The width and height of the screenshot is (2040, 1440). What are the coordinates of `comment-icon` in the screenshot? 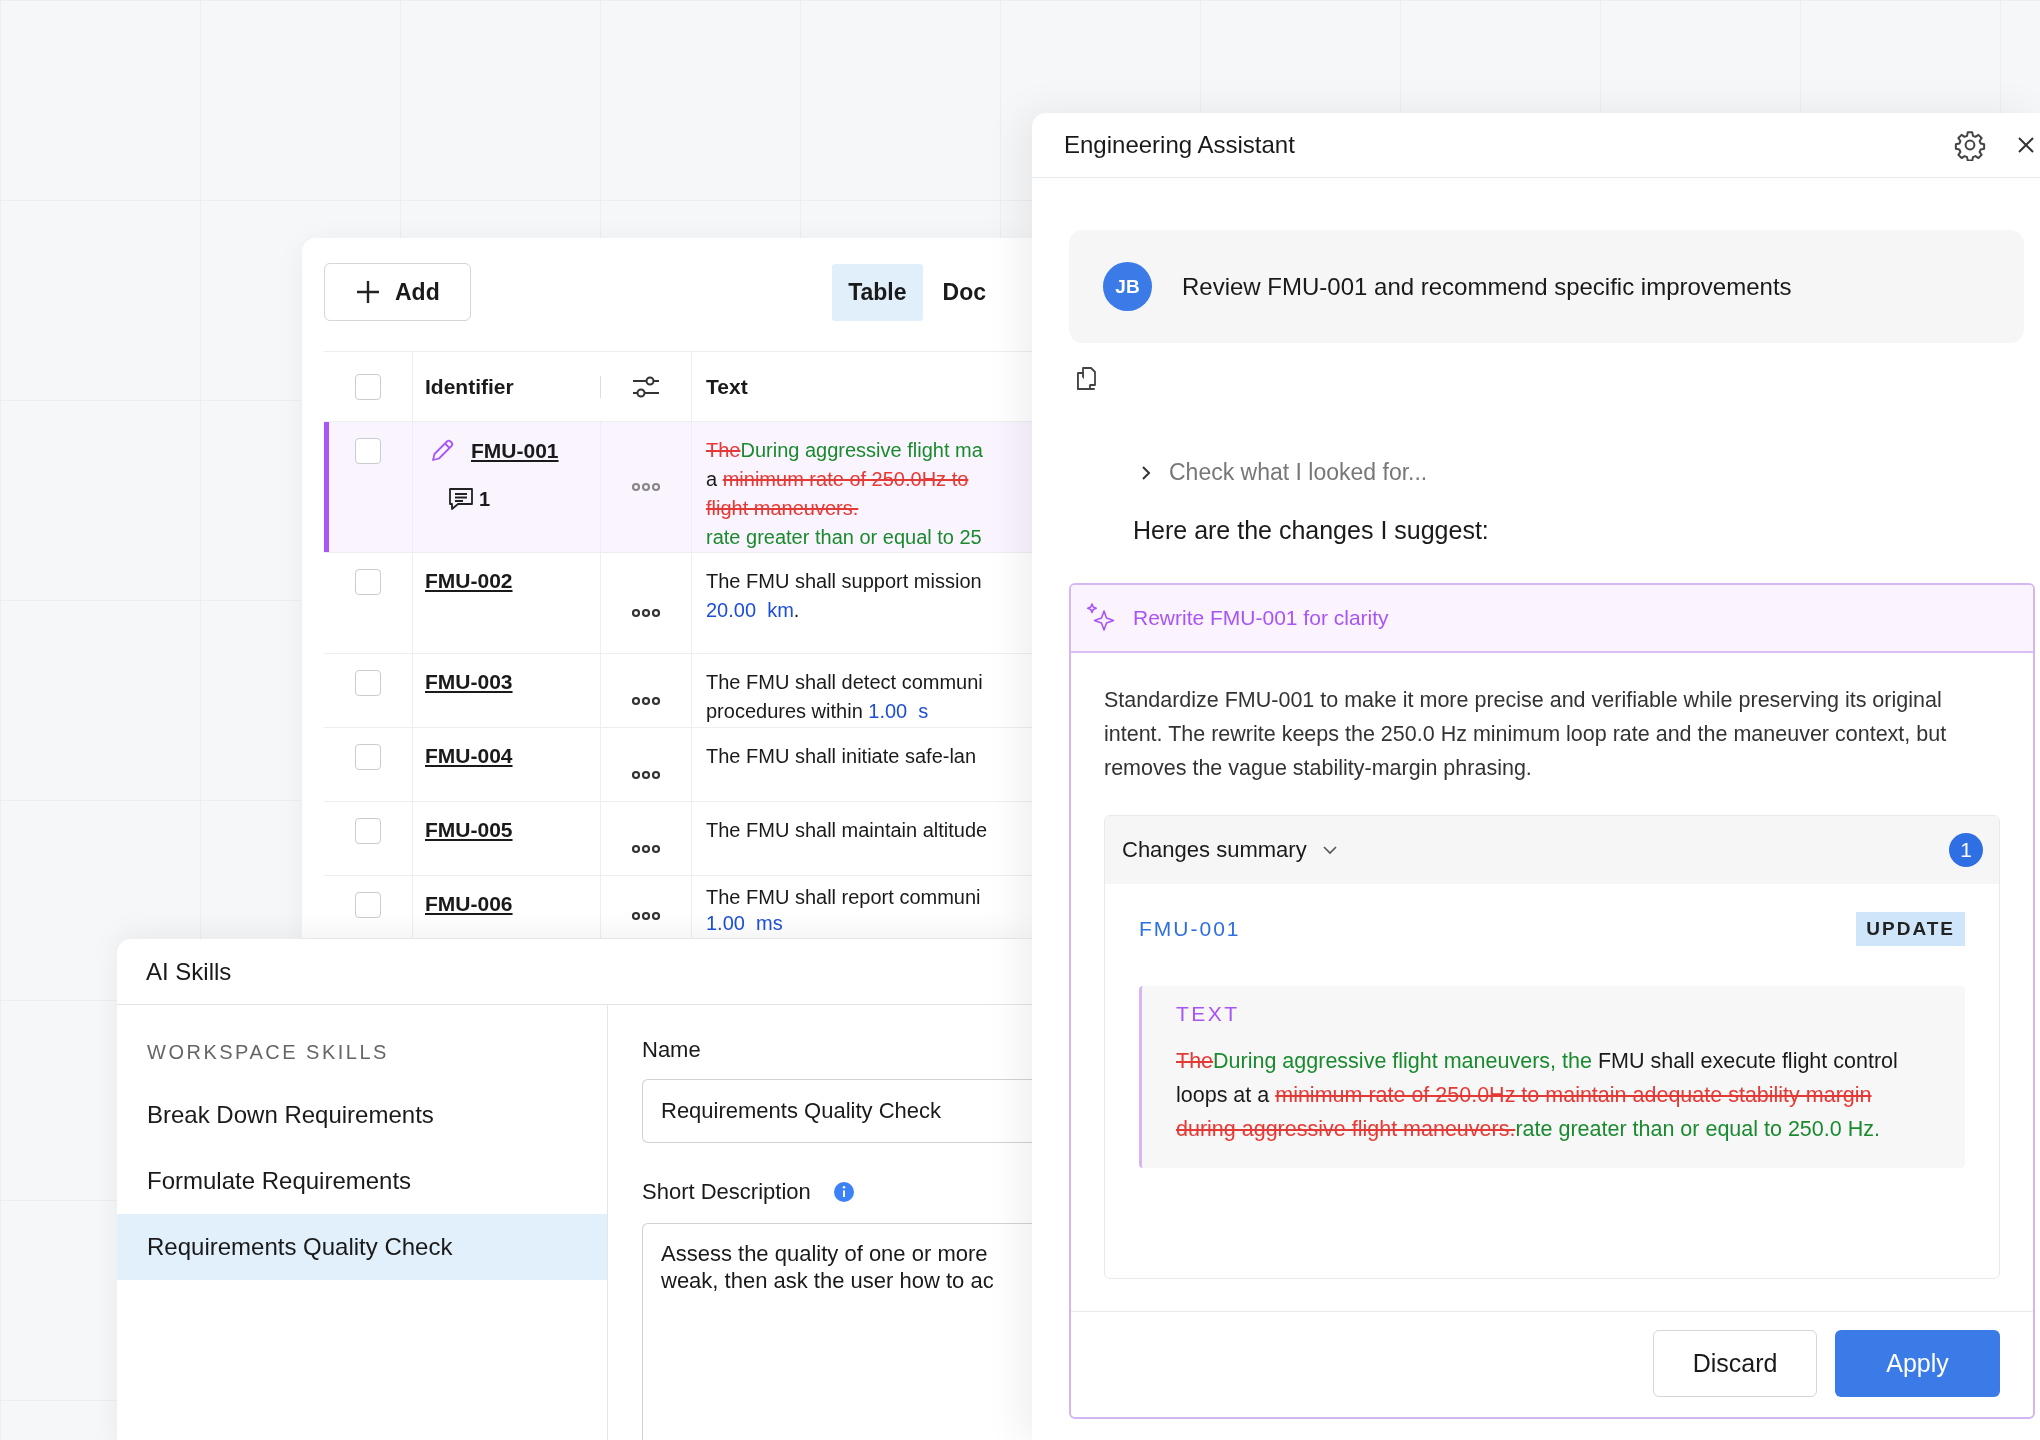 It's located at (461, 499).